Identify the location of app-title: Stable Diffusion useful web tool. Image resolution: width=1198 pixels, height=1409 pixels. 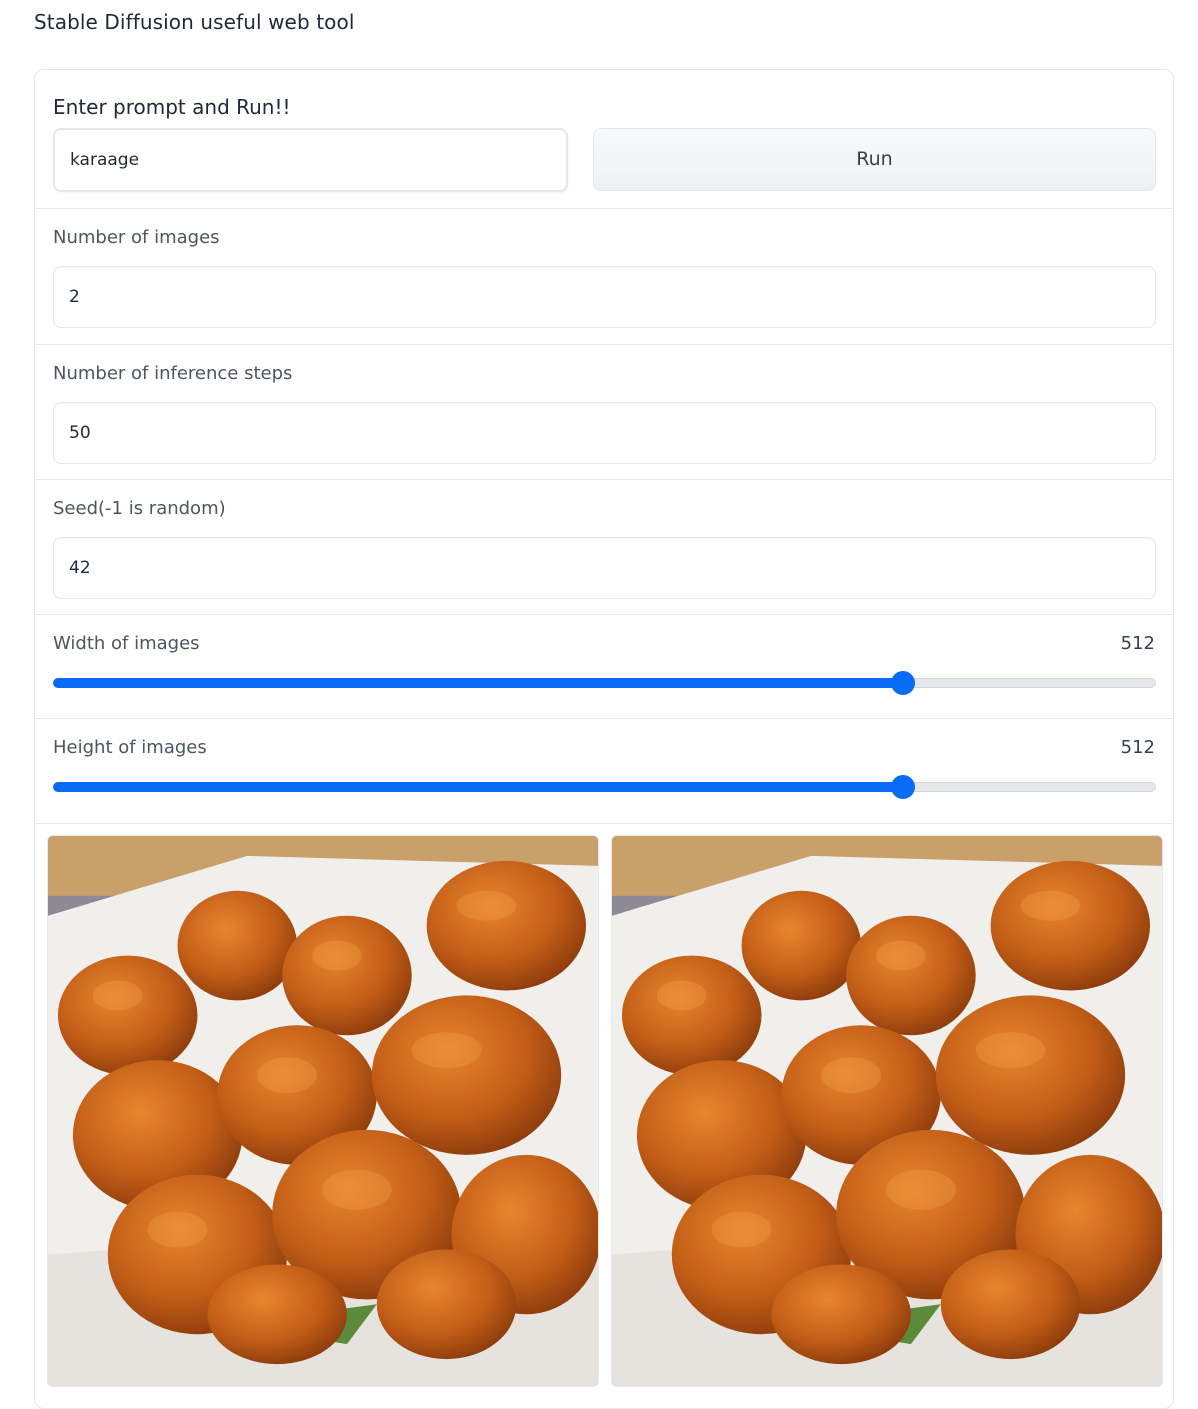
(194, 22).